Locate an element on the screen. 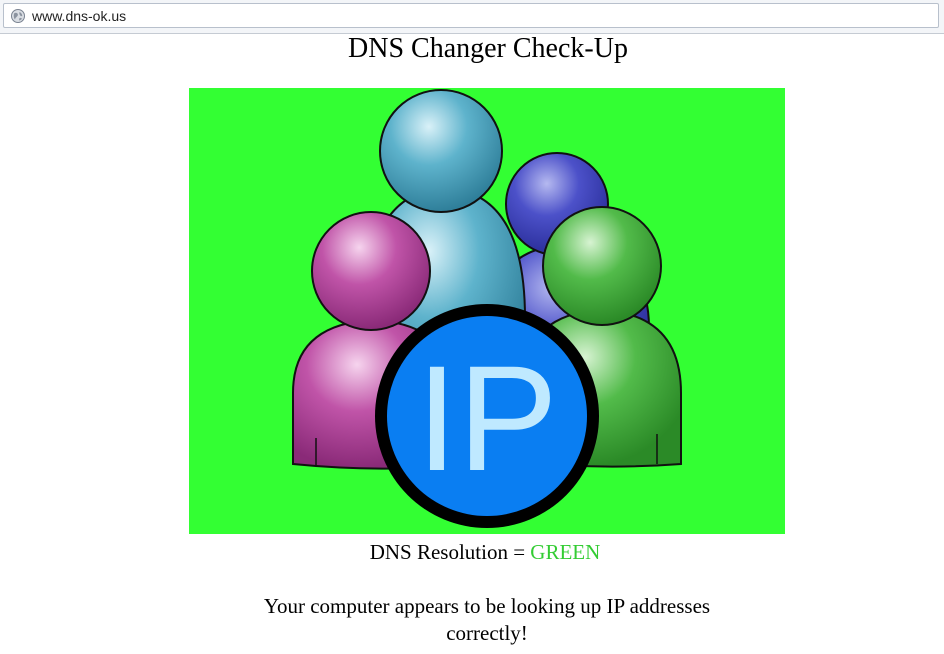 The width and height of the screenshot is (944, 654). ip-badge: IP is located at coordinates (487, 416).